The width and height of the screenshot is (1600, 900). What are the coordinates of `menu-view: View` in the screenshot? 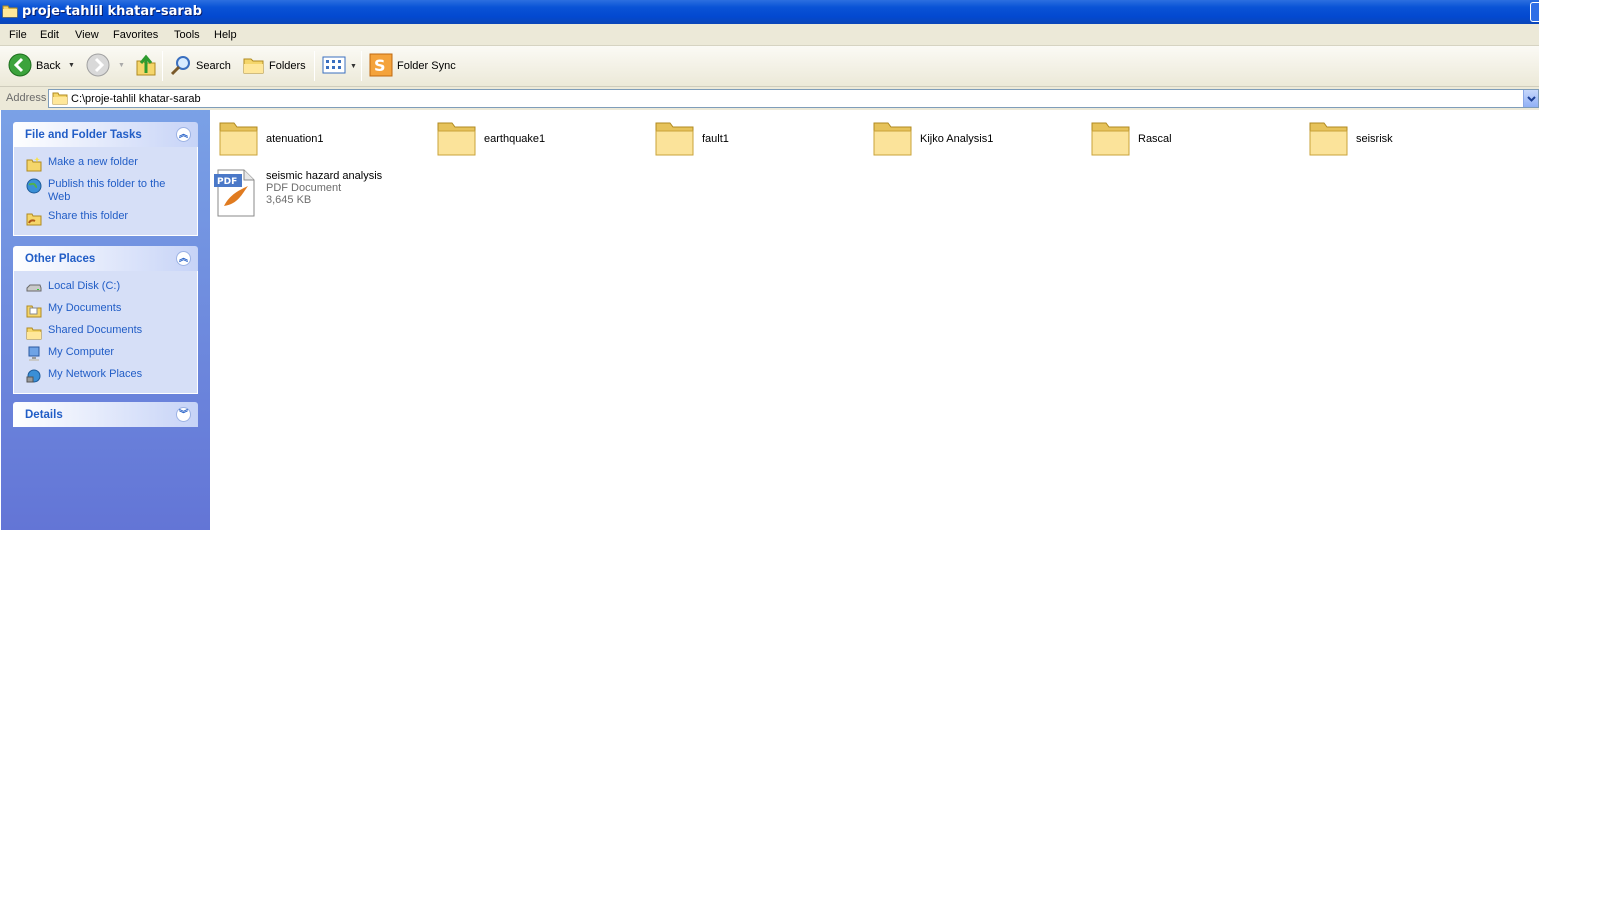 It's located at (87, 35).